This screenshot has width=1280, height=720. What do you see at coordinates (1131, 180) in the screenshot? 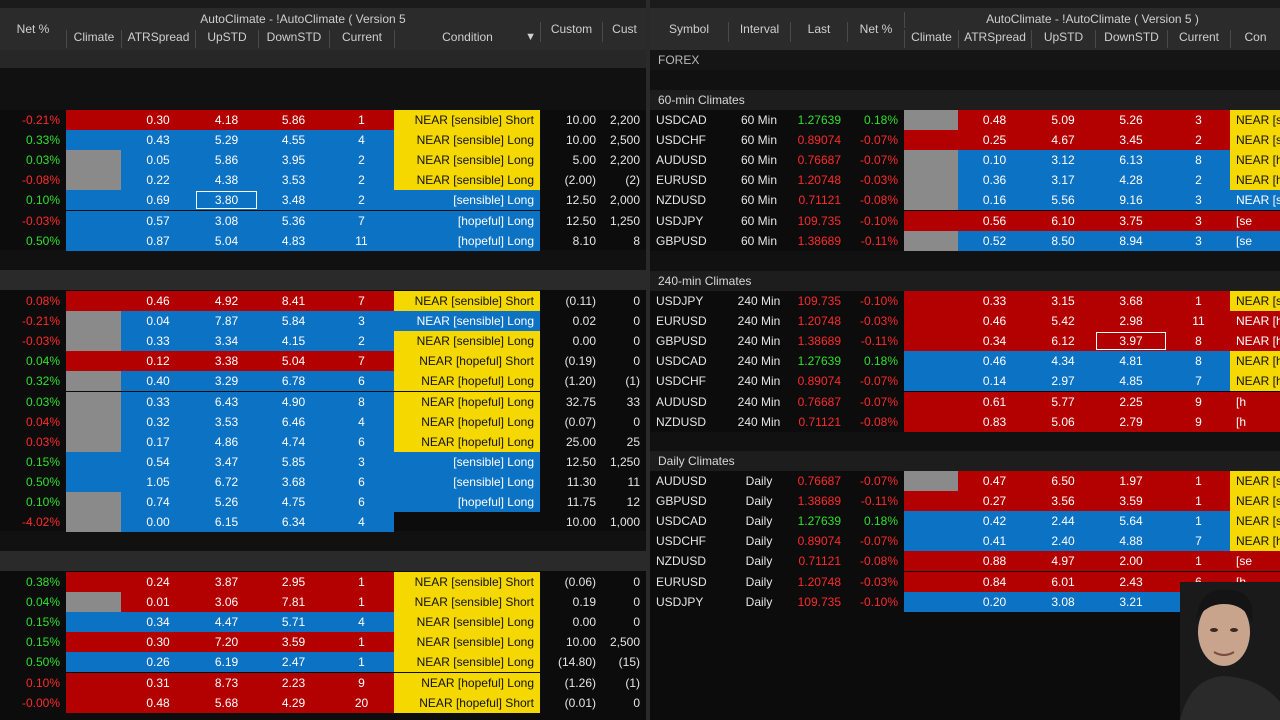
I see `downstd-cell: 4.28` at bounding box center [1131, 180].